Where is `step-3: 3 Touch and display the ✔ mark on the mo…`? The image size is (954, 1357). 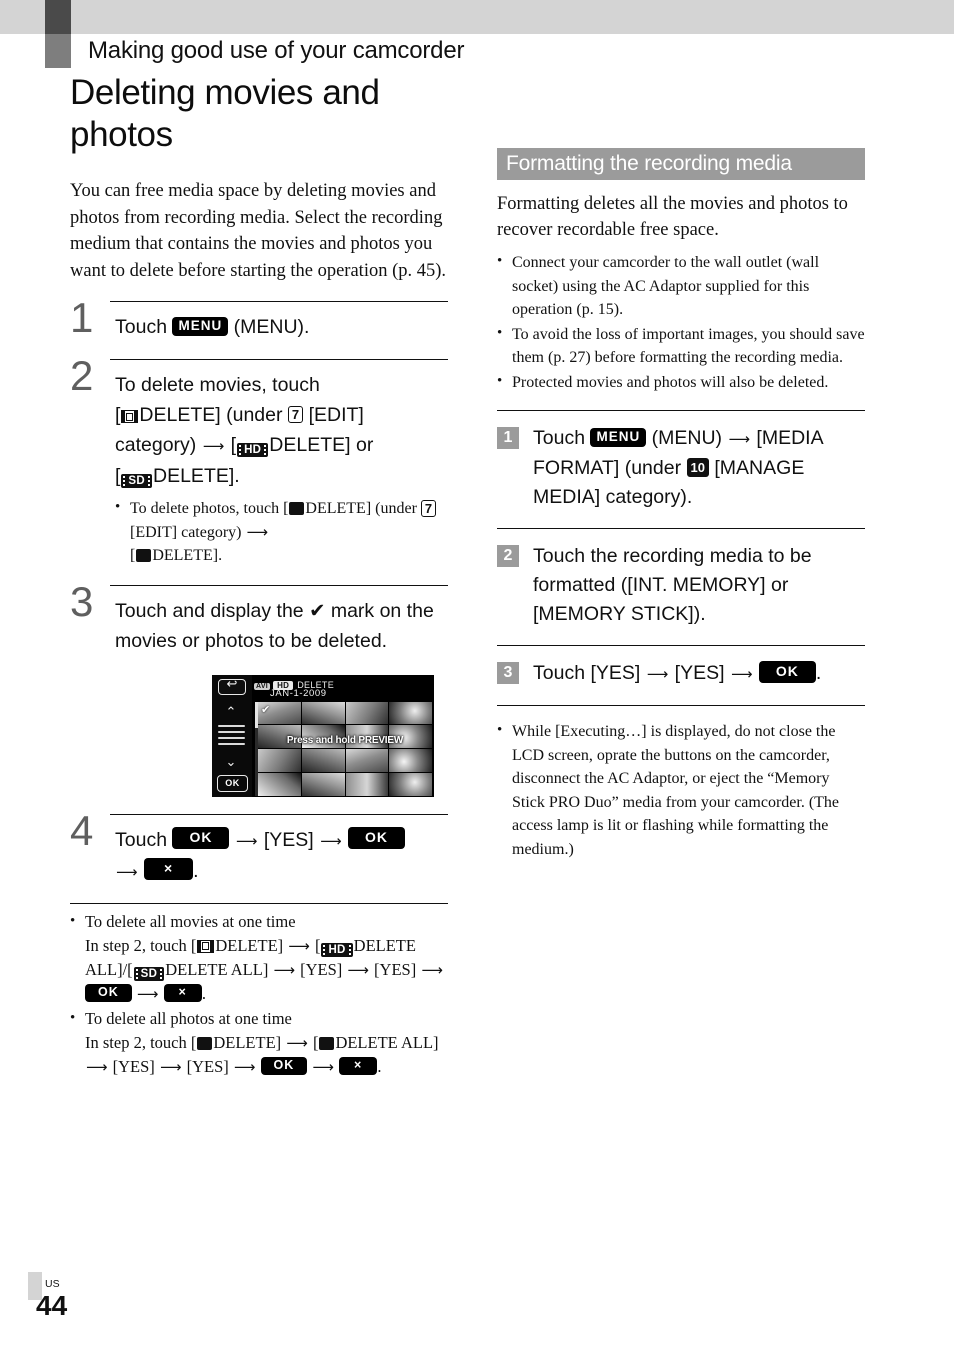 step-3: 3 Touch and display the ✔ mark on the mo… is located at coordinates (259, 688).